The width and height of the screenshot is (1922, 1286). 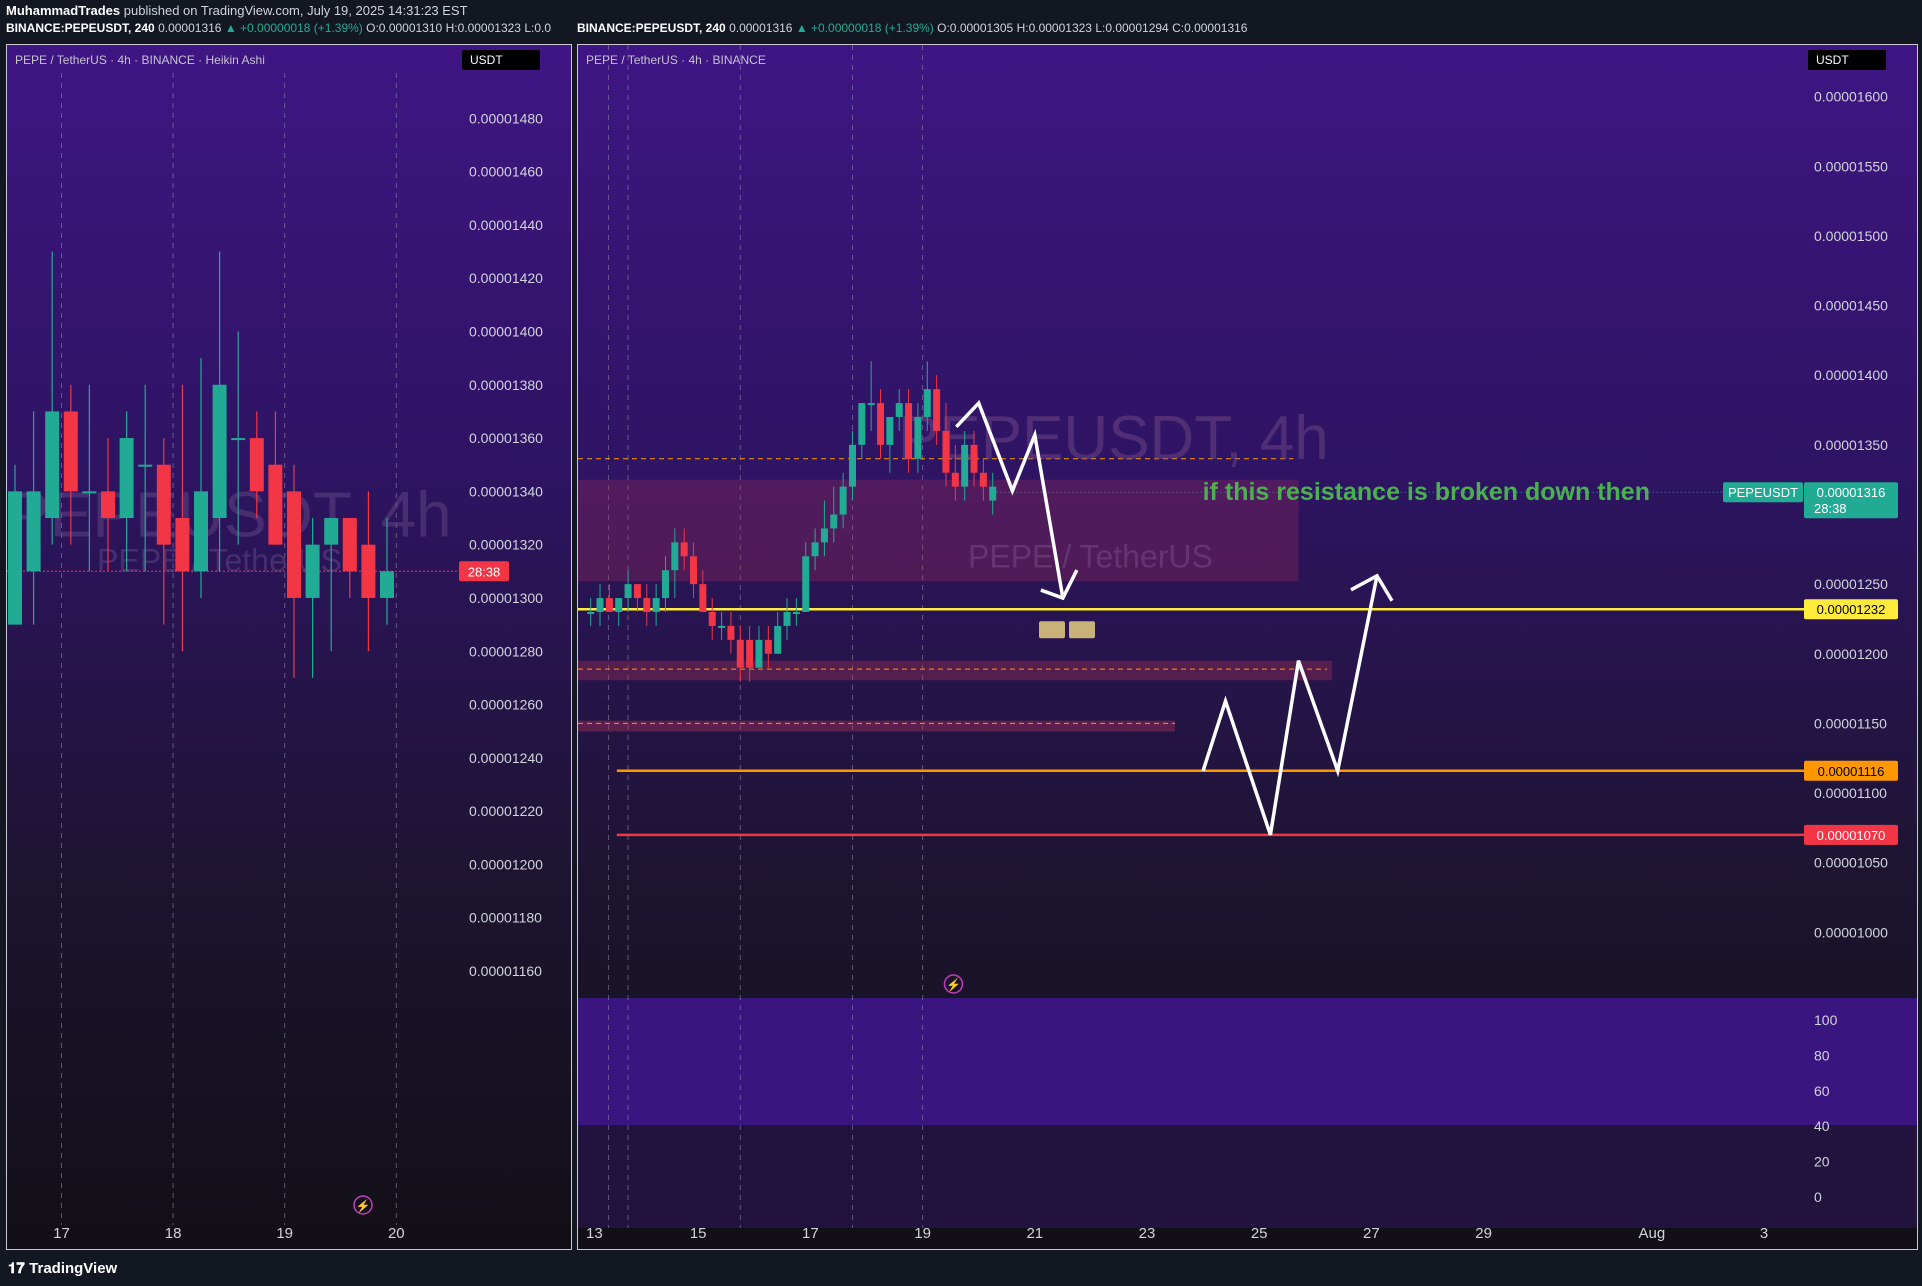 What do you see at coordinates (1851, 863) in the screenshot?
I see `y-tick-label: 0.00001050` at bounding box center [1851, 863].